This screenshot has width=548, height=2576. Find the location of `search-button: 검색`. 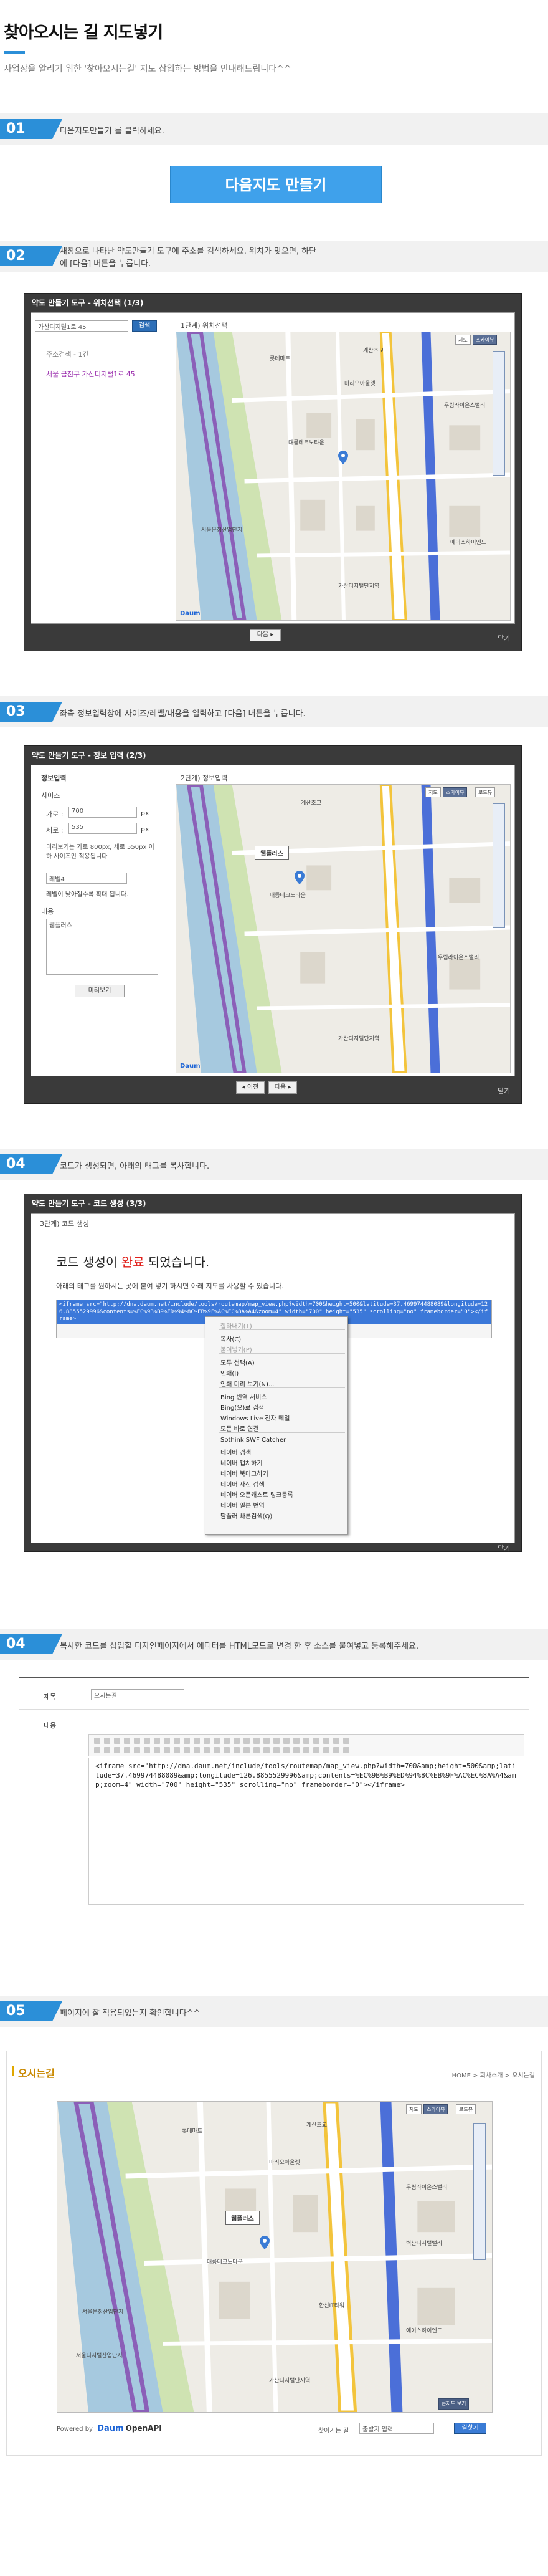

search-button: 검색 is located at coordinates (144, 326).